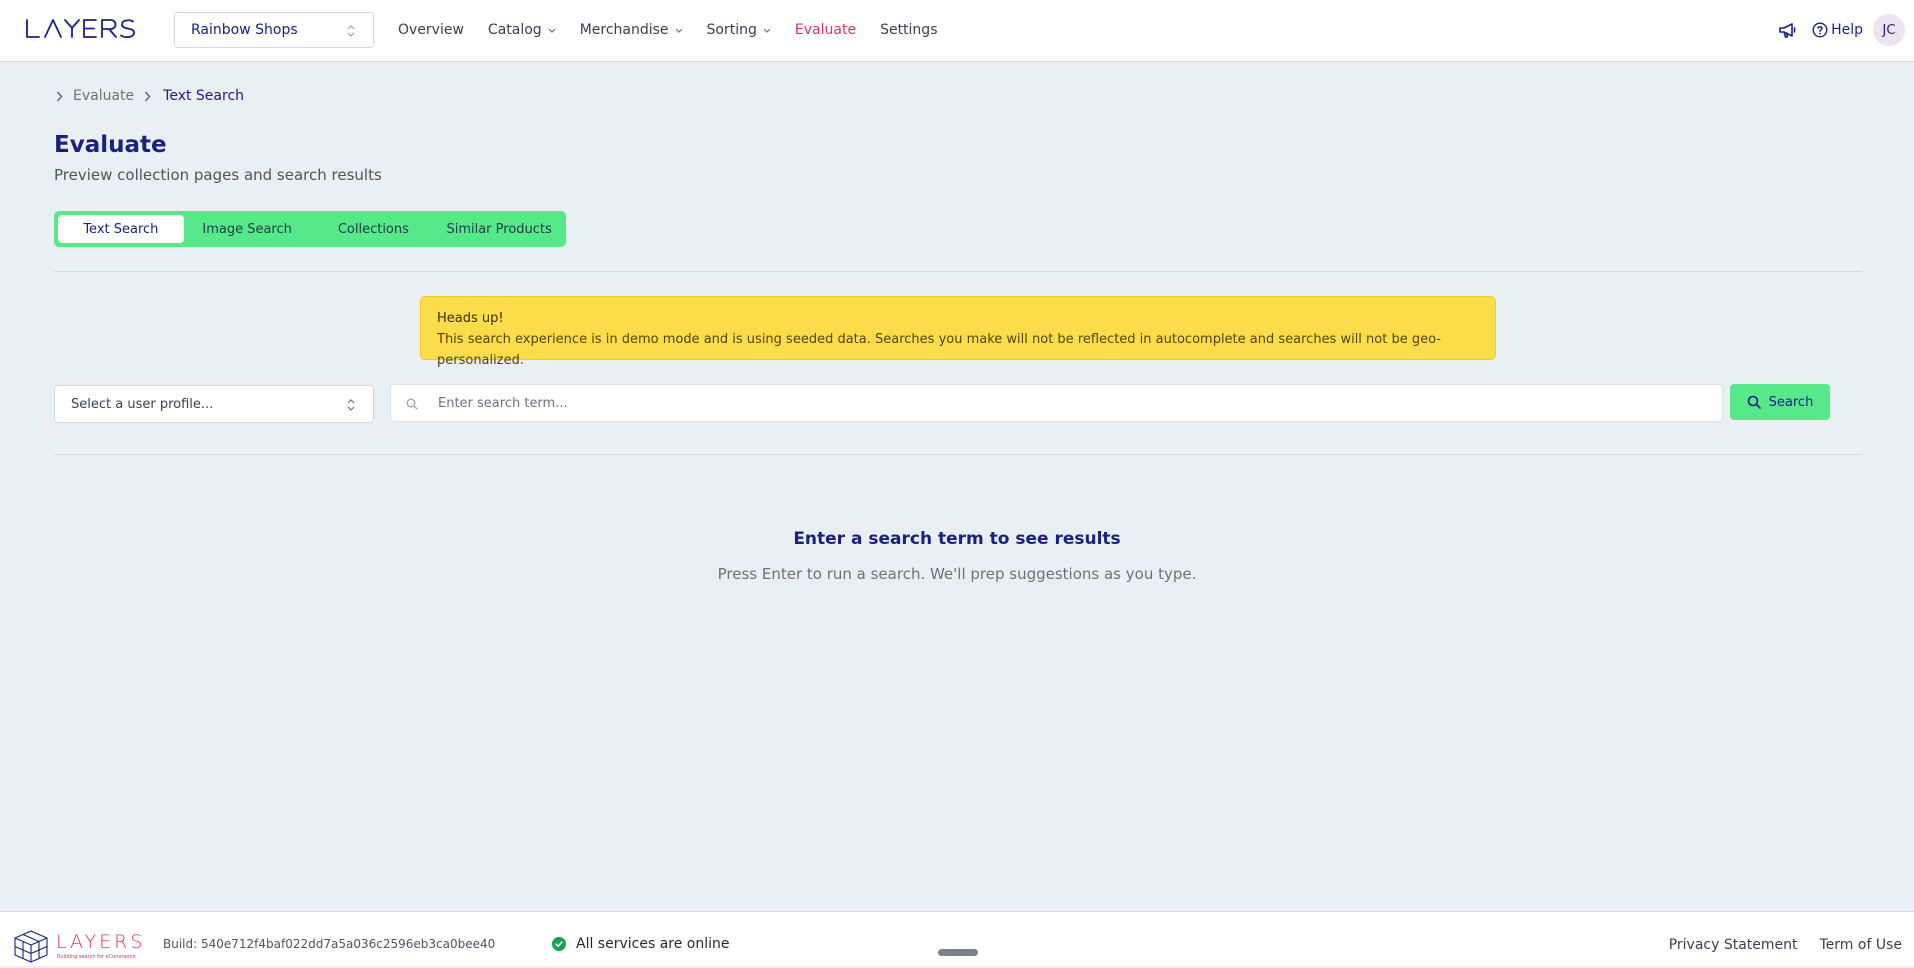  I want to click on privacy-statement-link: Privacy Statement, so click(1733, 945).